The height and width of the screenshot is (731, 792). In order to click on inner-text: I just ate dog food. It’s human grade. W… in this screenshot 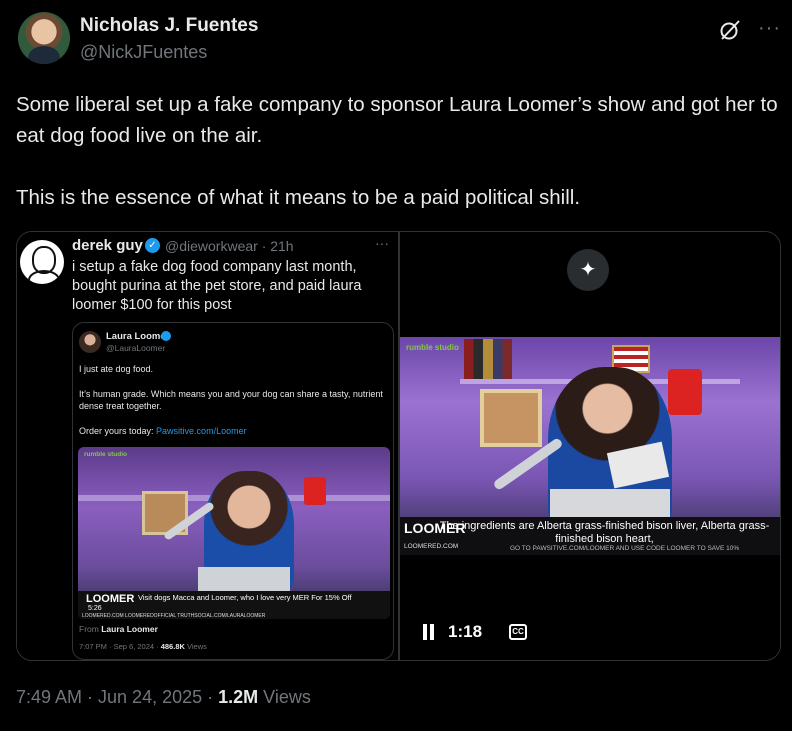, I will do `click(233, 400)`.